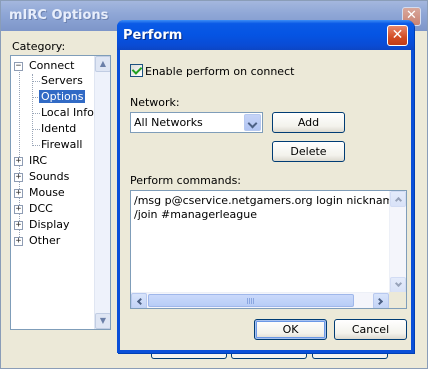  What do you see at coordinates (49, 224) in the screenshot?
I see `tree-item-label: Display` at bounding box center [49, 224].